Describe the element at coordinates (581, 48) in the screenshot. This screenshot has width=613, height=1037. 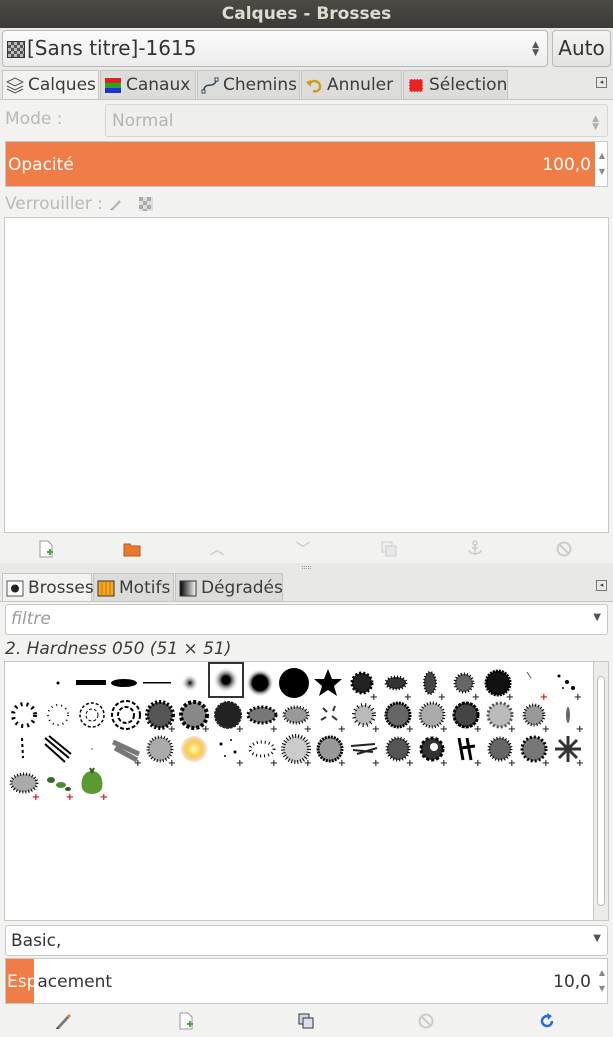
I see `auto-button: Auto` at that location.